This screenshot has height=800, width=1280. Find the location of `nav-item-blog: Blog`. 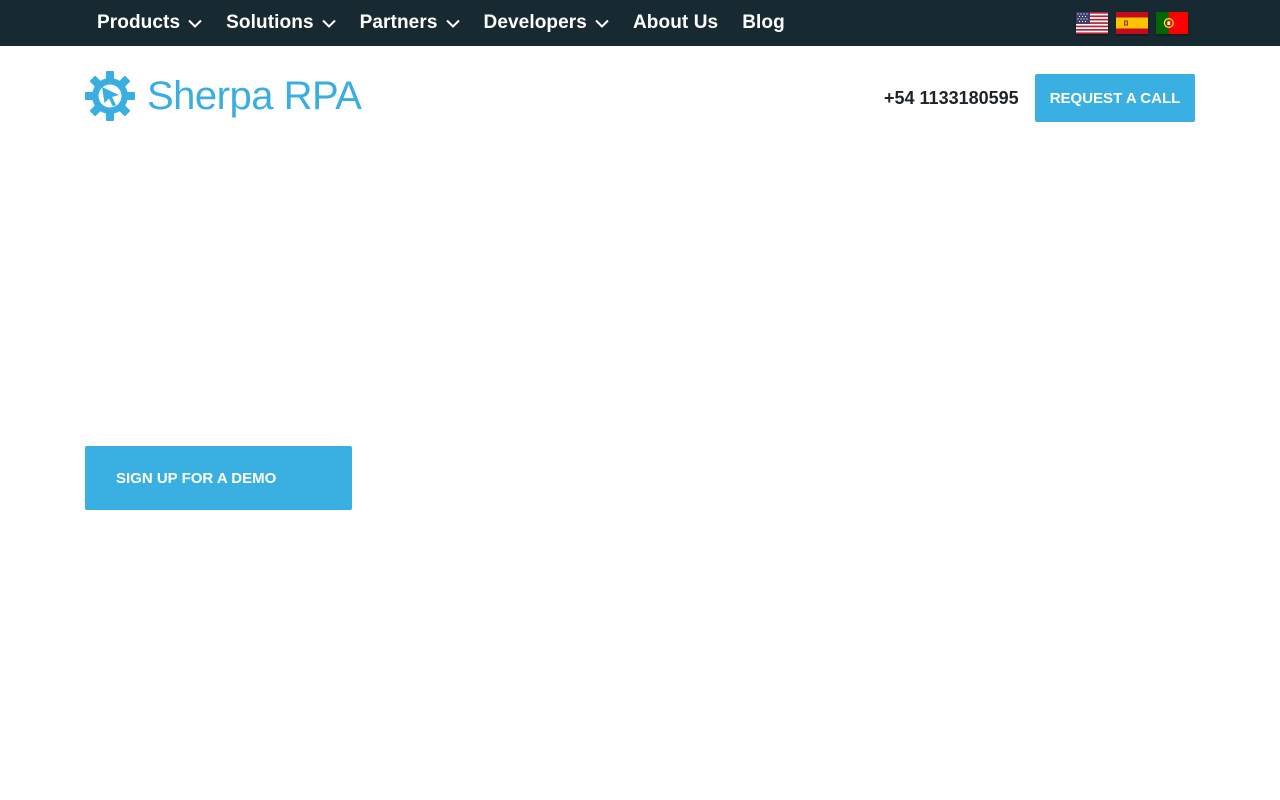

nav-item-blog: Blog is located at coordinates (763, 23).